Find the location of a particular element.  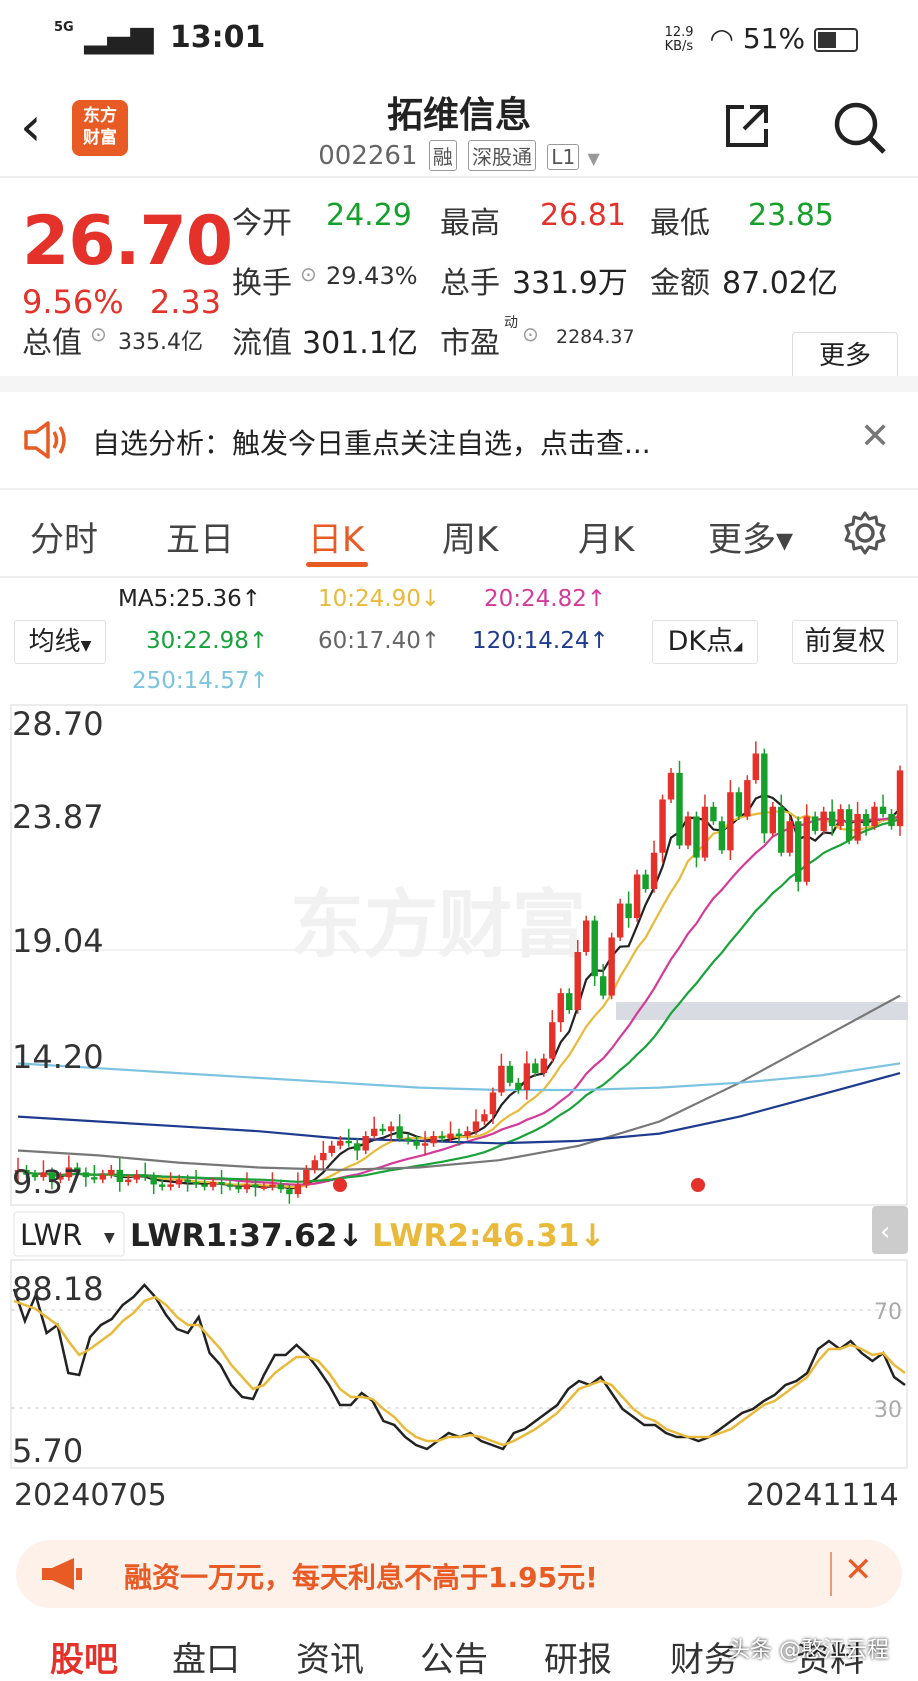

ma5-value: MA5:25.36↑ is located at coordinates (190, 599).